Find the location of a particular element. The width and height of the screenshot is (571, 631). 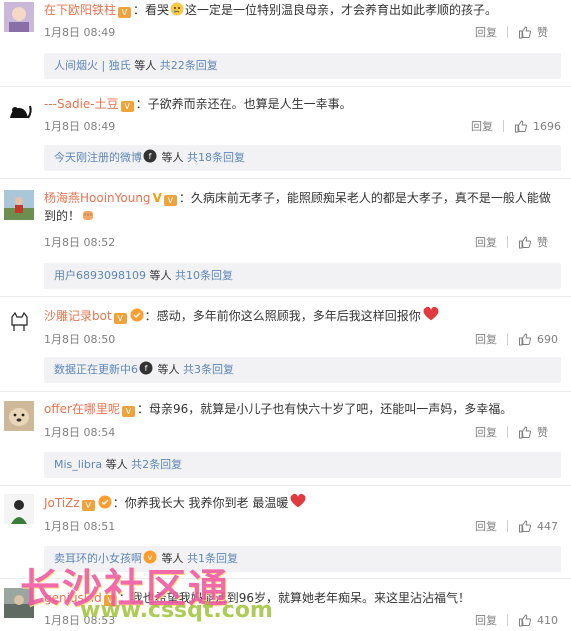

comment-text: 这一定是一位特别温良母亲，才会养育出如此孝顺的孩子。 is located at coordinates (341, 10).